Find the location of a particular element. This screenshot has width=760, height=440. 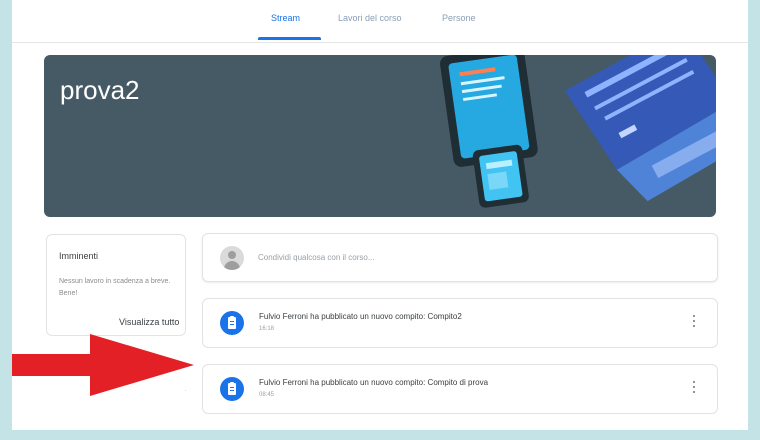

avatar-head is located at coordinates (232, 255).